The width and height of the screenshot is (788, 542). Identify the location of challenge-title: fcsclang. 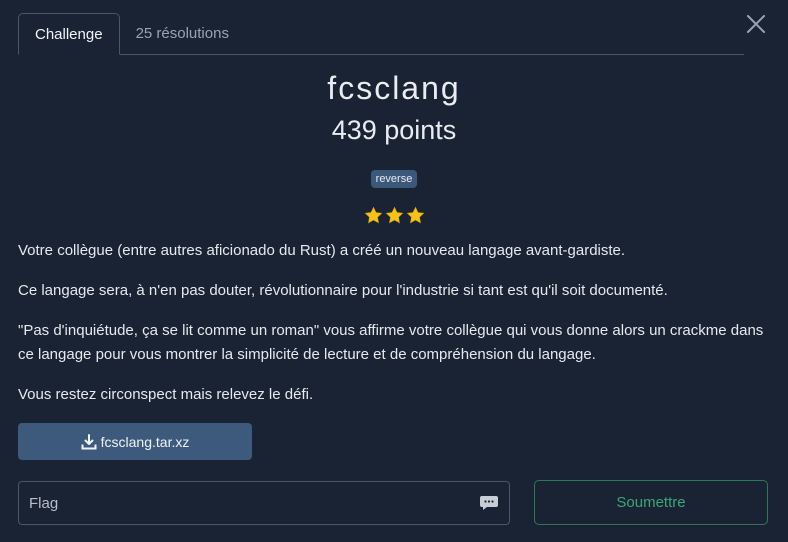
(394, 88).